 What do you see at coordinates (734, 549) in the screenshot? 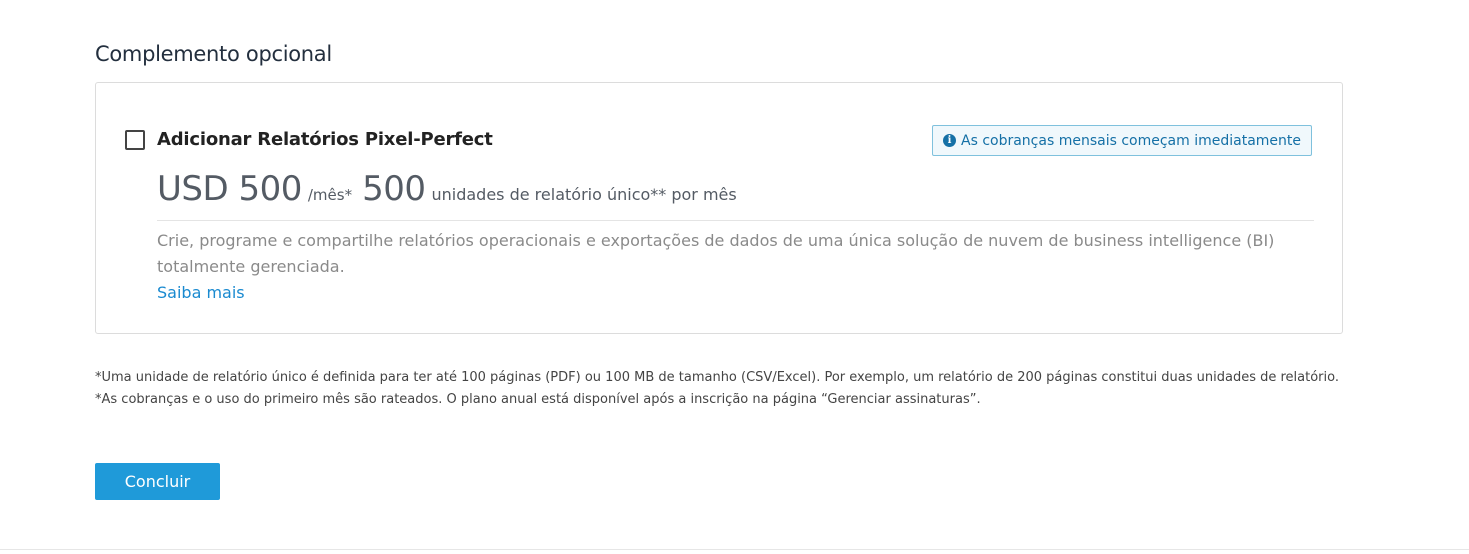
I see `bottom-divider` at bounding box center [734, 549].